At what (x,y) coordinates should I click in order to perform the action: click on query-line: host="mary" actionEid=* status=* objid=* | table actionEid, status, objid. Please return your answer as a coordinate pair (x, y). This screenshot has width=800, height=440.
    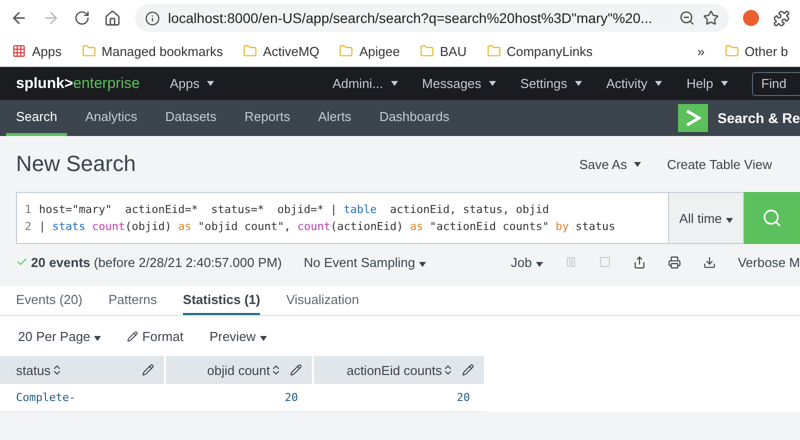
    Looking at the image, I should click on (294, 209).